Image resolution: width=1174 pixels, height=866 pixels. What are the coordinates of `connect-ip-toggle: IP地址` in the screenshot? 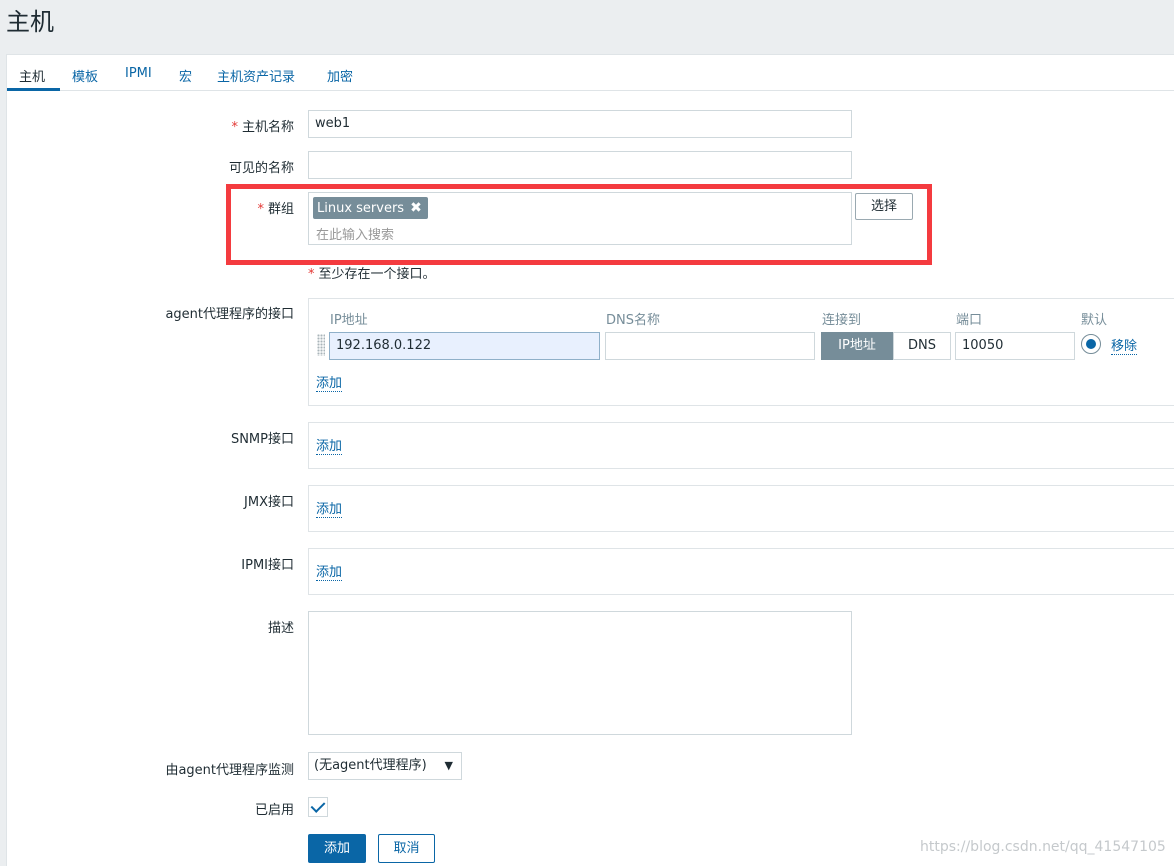 It's located at (857, 346).